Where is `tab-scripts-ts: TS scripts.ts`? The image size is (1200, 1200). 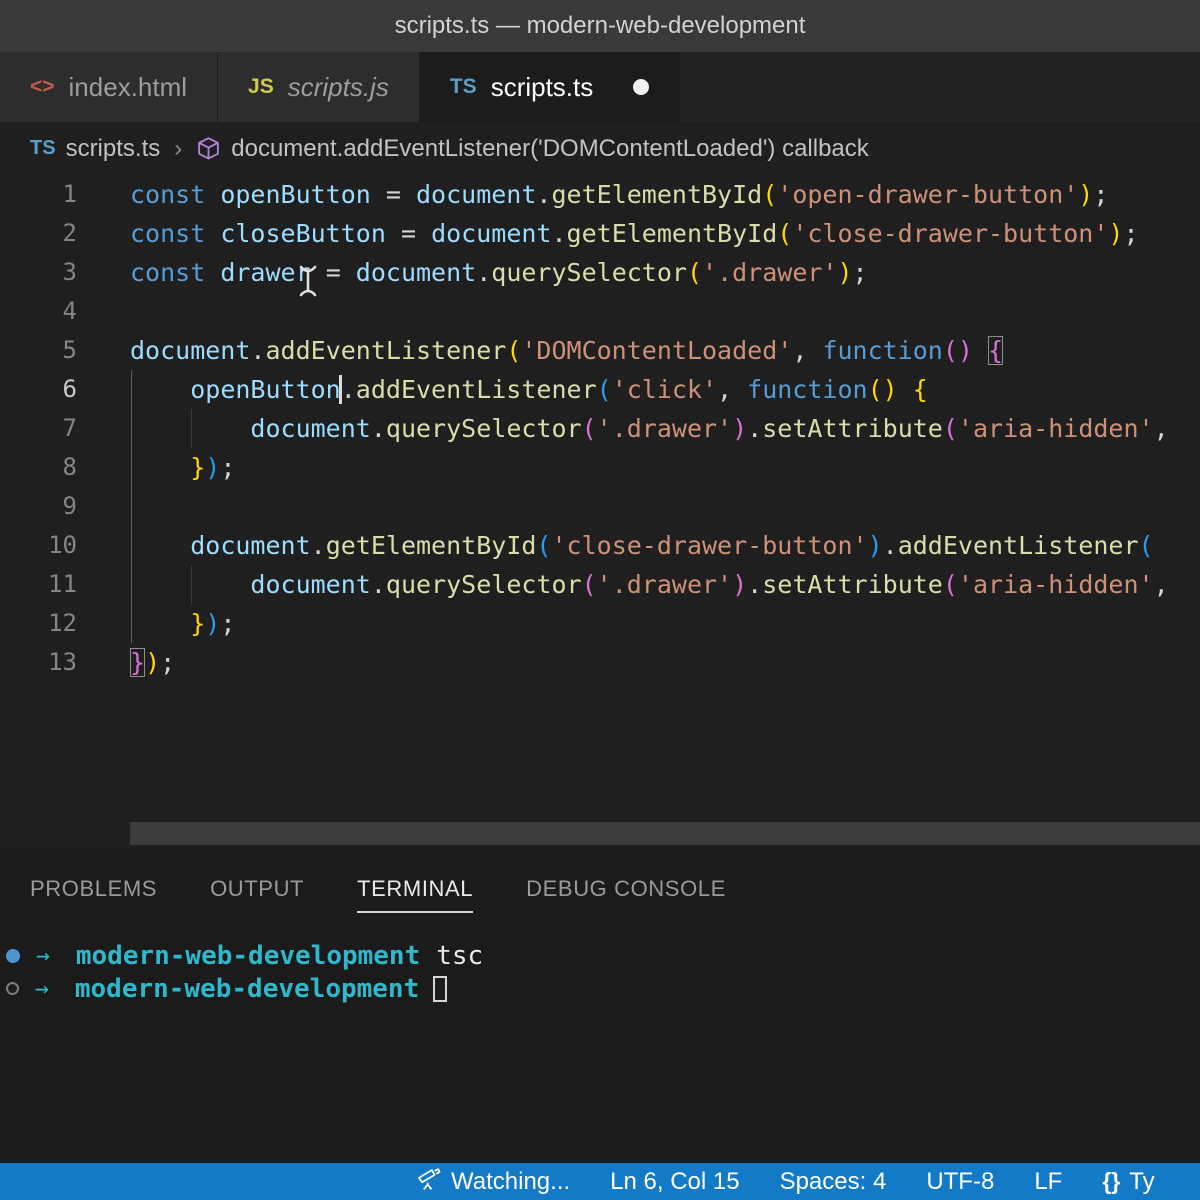 tab-scripts-ts: TS scripts.ts is located at coordinates (550, 87).